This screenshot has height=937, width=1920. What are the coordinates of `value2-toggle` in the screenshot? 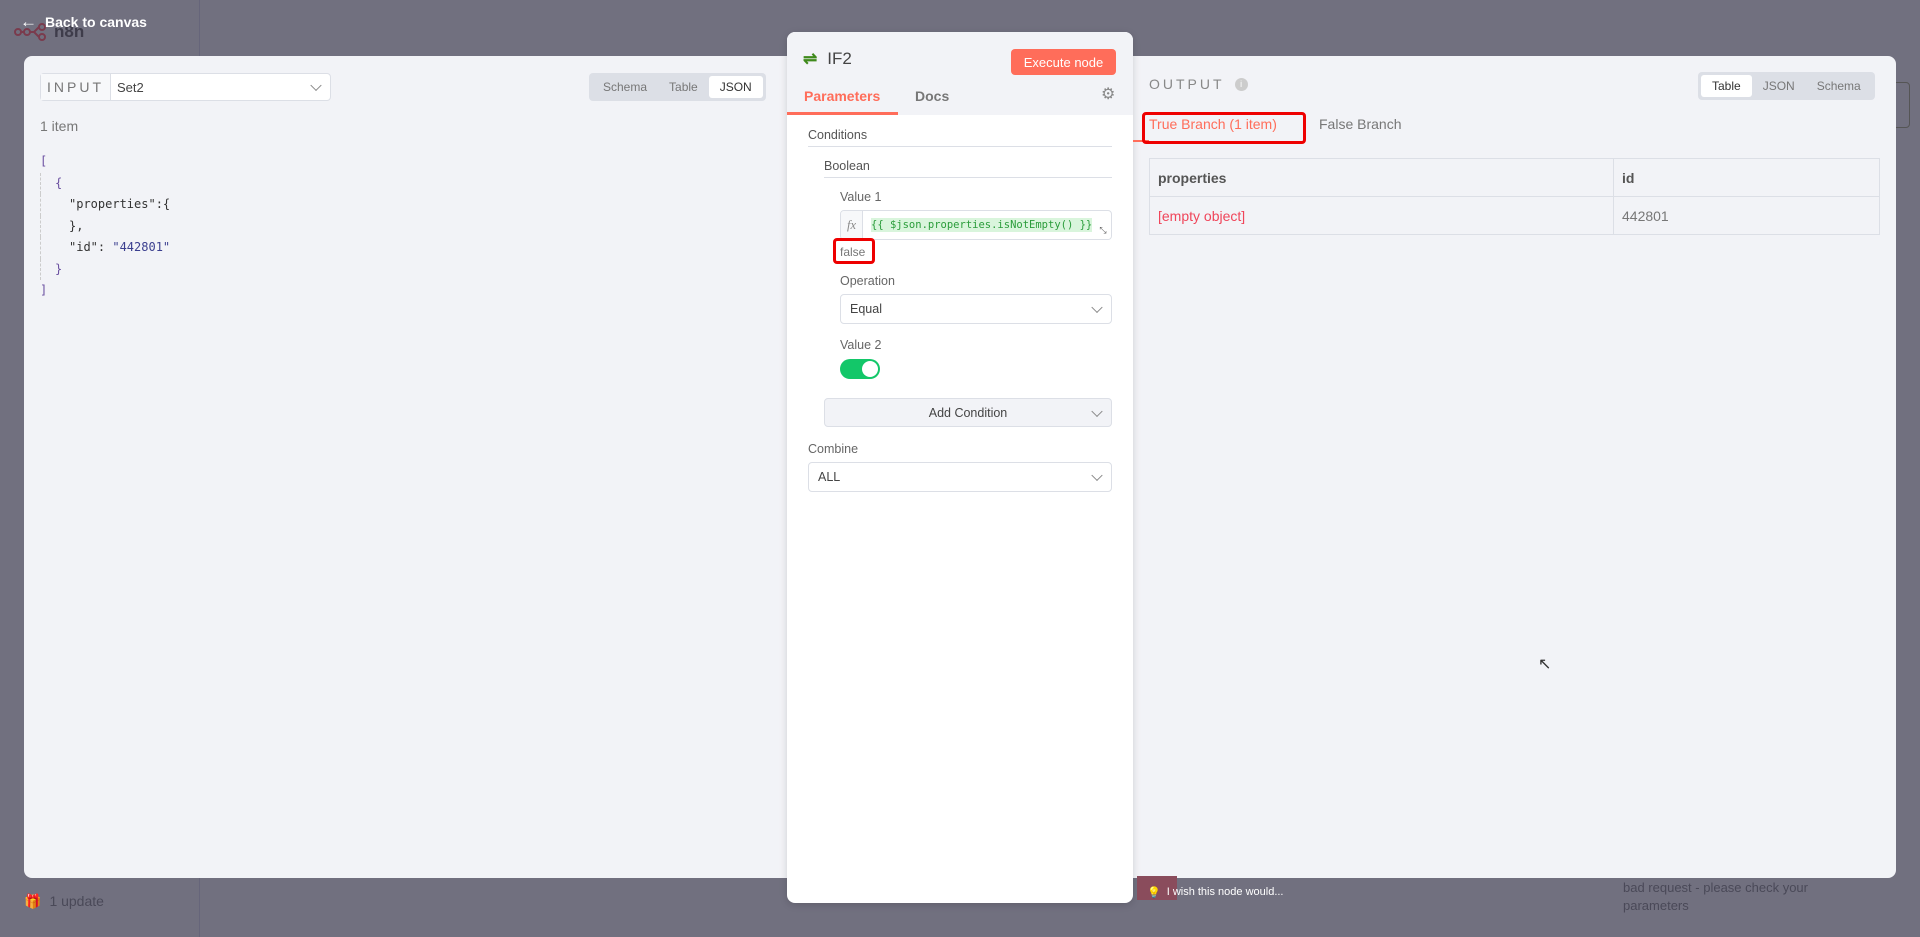 It's located at (860, 369).